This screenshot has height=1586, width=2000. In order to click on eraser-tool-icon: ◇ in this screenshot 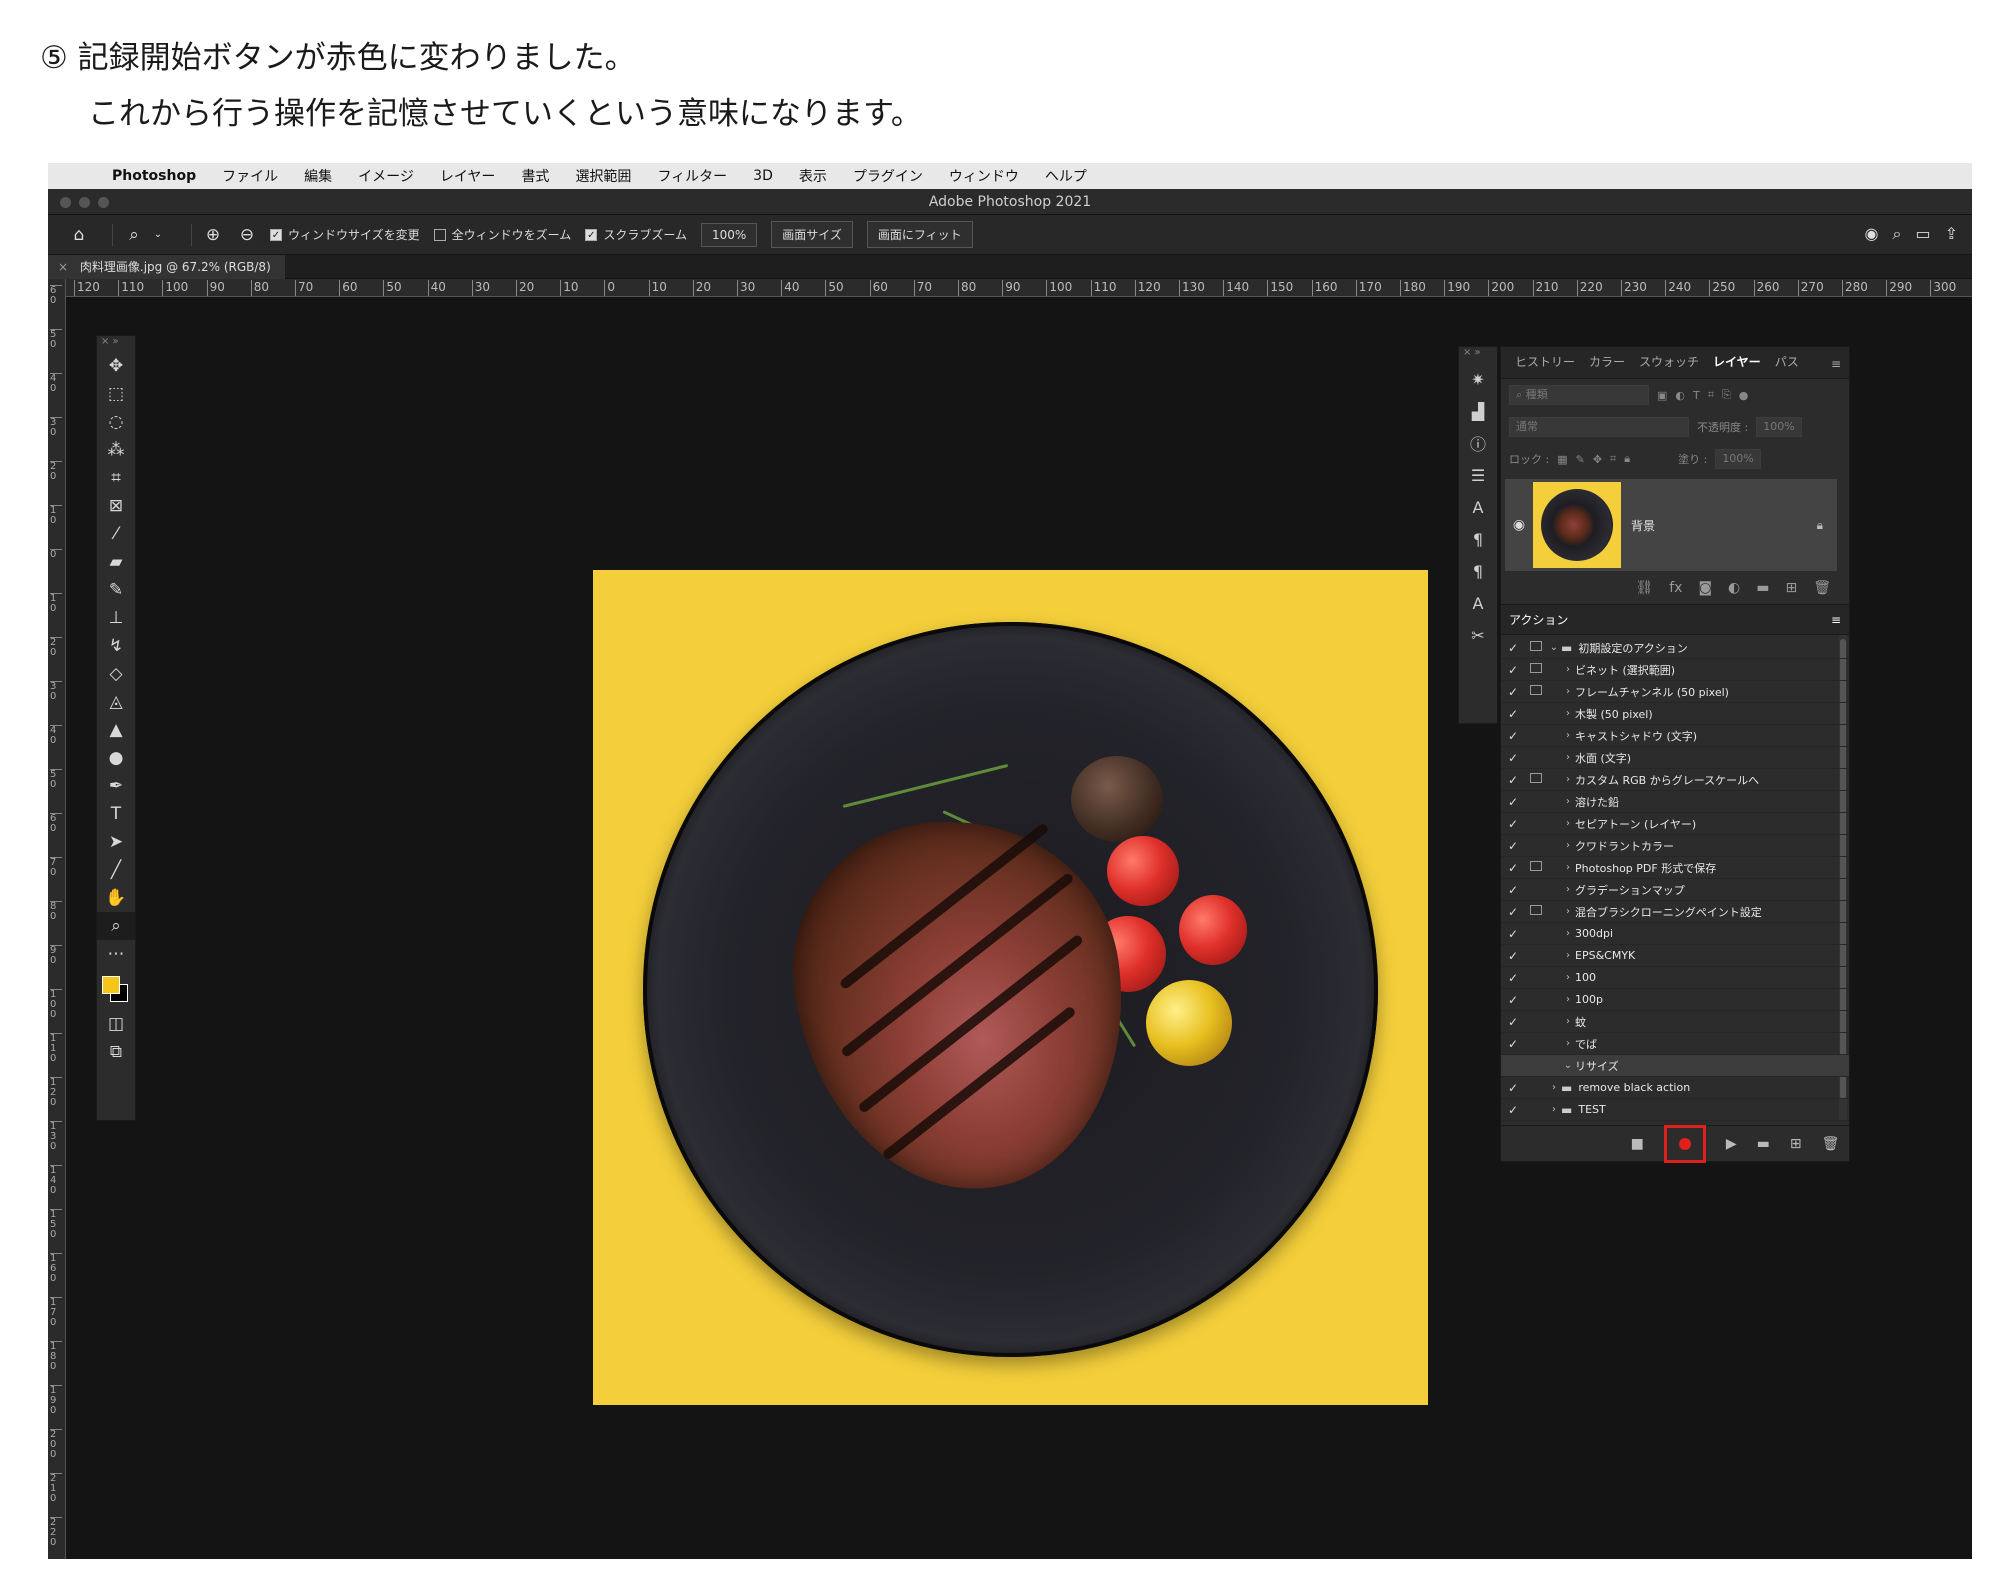, I will do `click(116, 674)`.